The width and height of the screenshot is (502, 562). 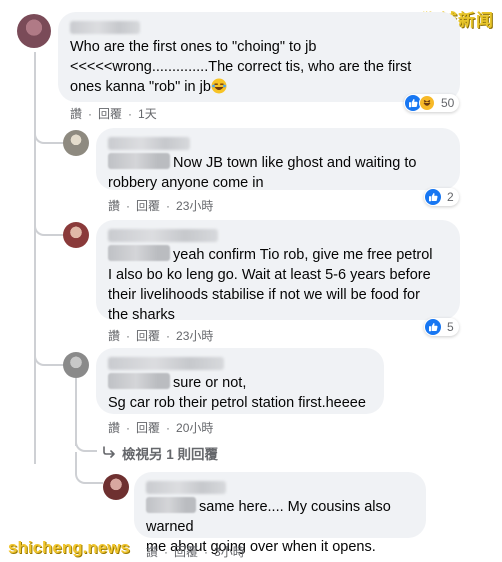 I want to click on watermark-bottom: shicheng.news, so click(x=69, y=547).